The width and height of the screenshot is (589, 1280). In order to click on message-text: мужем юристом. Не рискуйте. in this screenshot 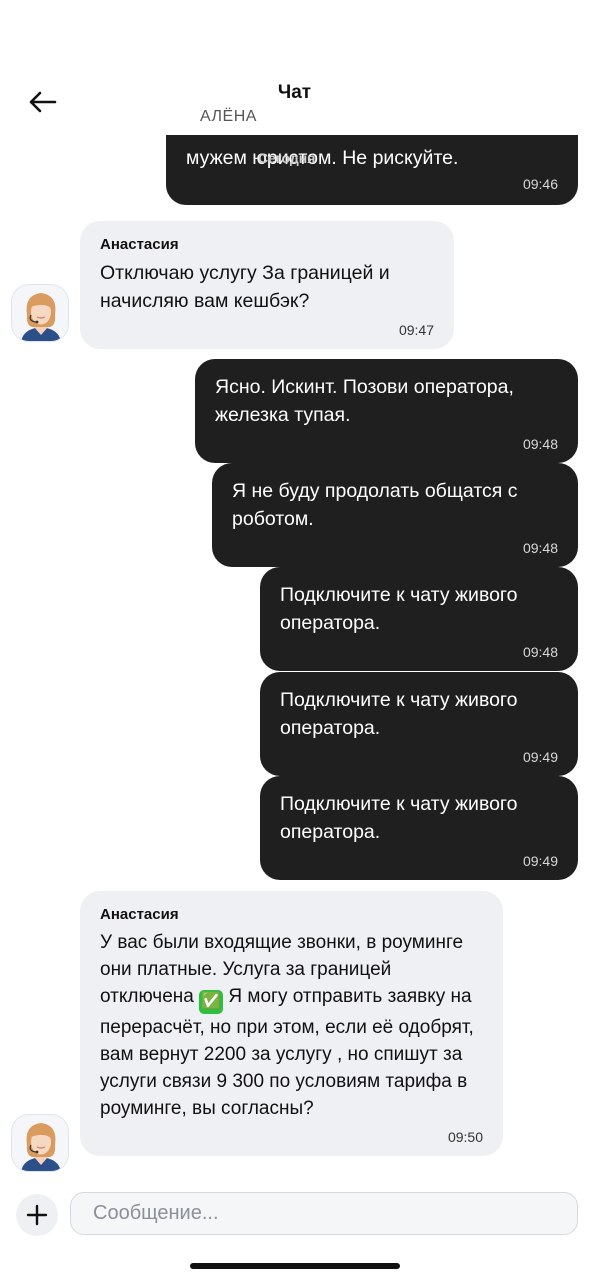, I will do `click(322, 158)`.